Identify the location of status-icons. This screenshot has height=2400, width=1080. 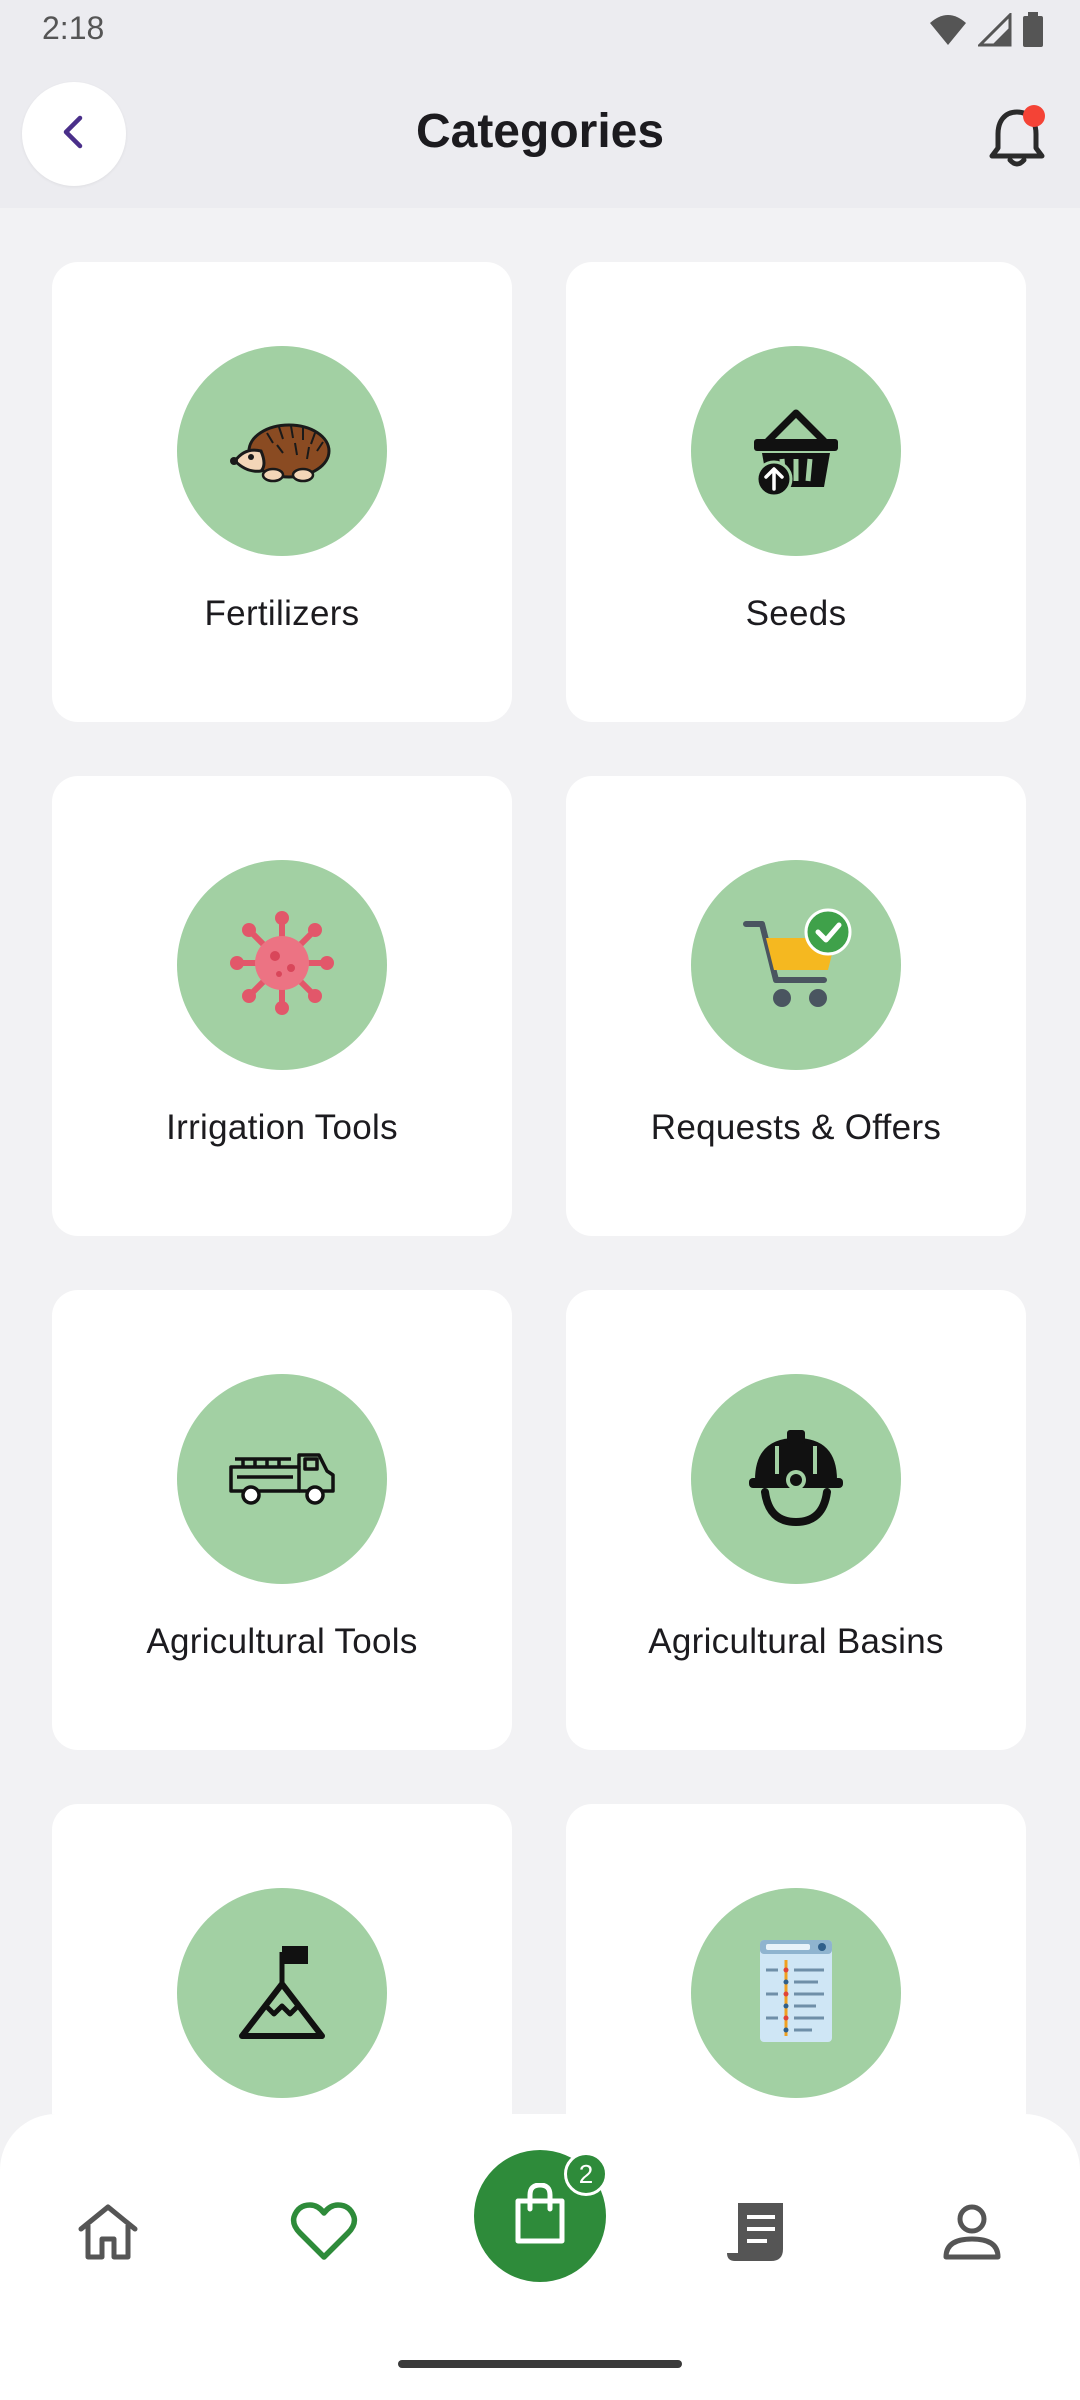
(986, 32).